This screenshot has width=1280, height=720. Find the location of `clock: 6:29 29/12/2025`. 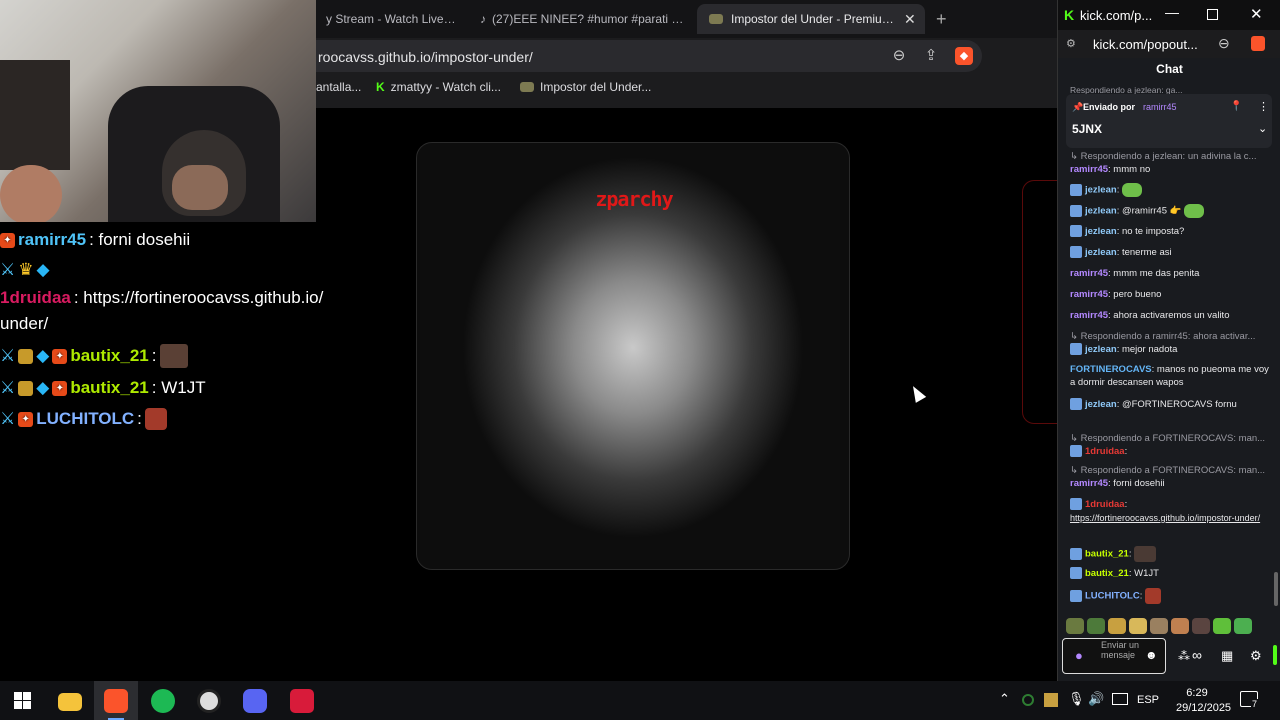

clock: 6:29 29/12/2025 is located at coordinates (1203, 701).